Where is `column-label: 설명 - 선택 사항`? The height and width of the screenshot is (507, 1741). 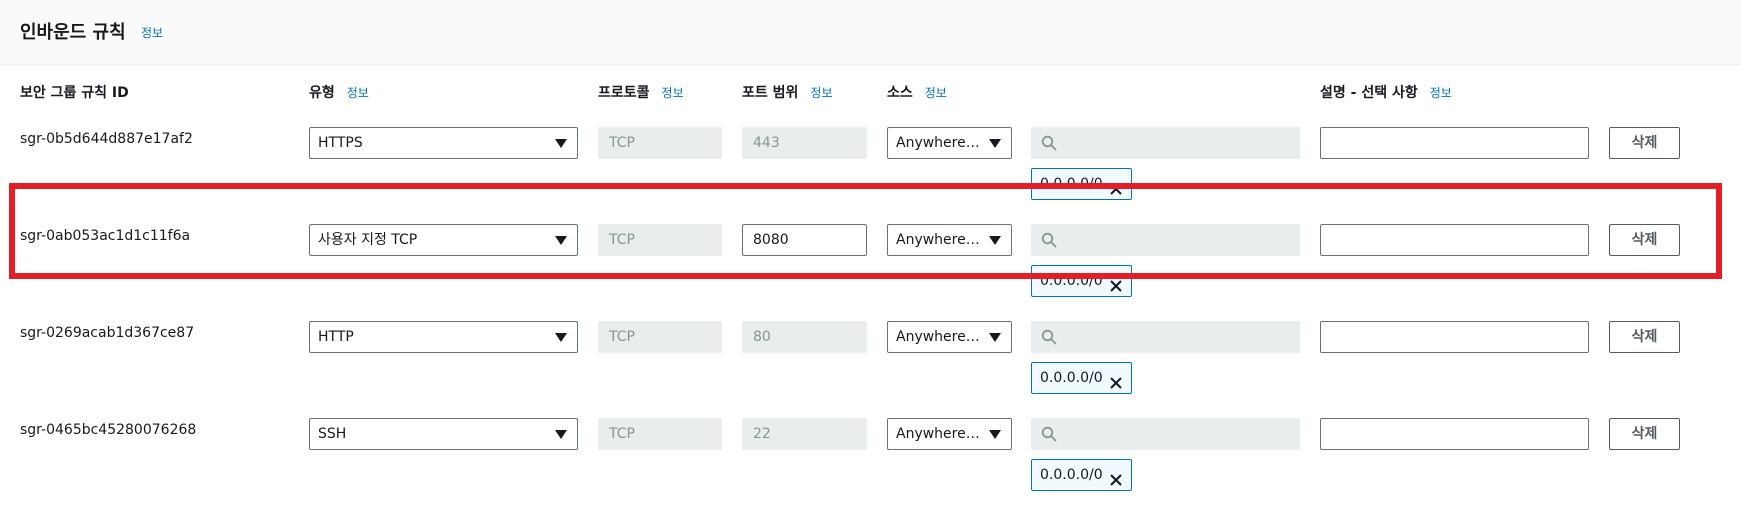 column-label: 설명 - 선택 사항 is located at coordinates (1369, 93).